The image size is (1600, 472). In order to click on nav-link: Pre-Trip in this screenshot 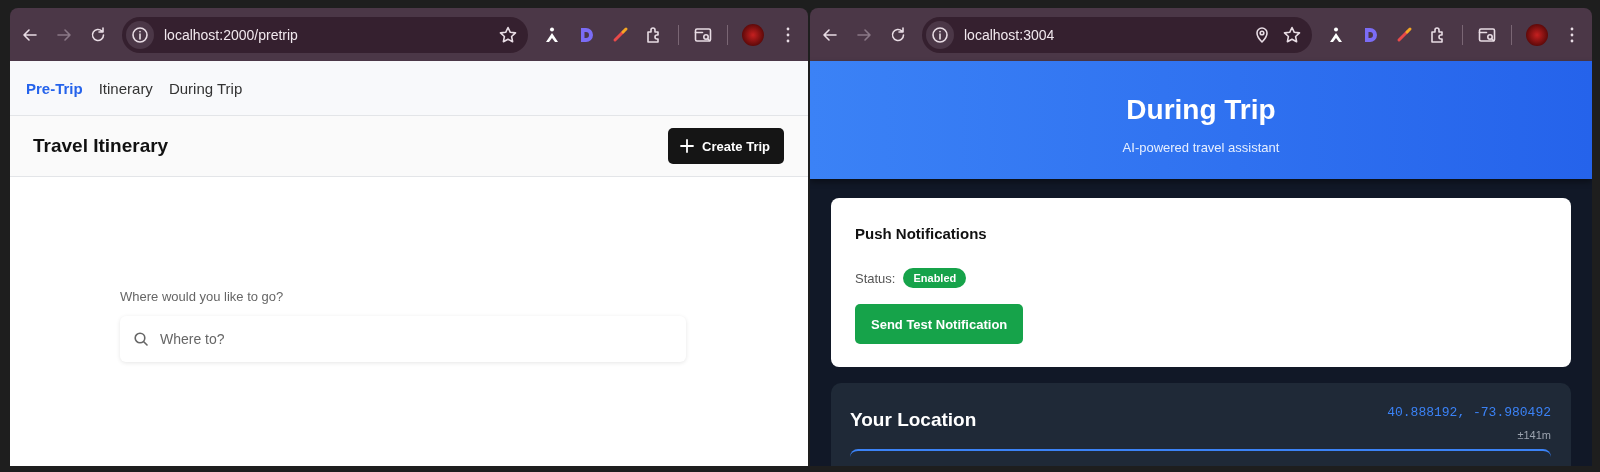, I will do `click(54, 88)`.